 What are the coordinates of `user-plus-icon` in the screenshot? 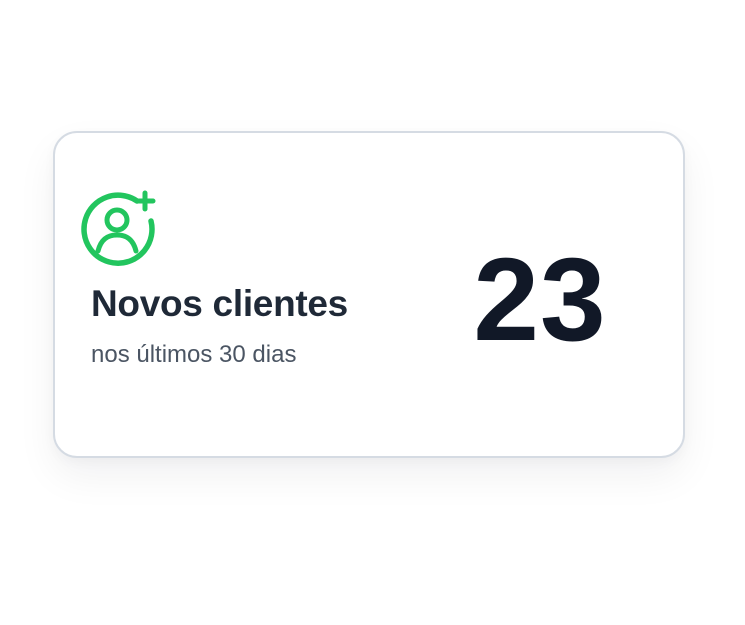 It's located at (119, 227).